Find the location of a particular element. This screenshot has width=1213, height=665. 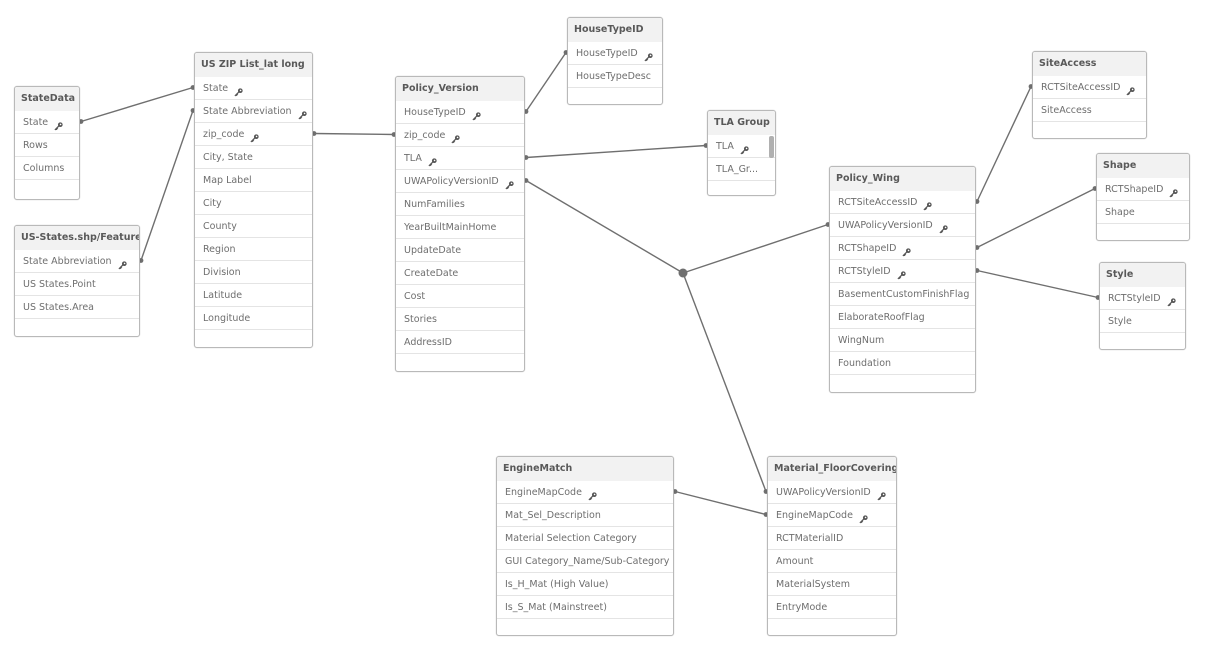

field-row: Foundation is located at coordinates (902, 363).